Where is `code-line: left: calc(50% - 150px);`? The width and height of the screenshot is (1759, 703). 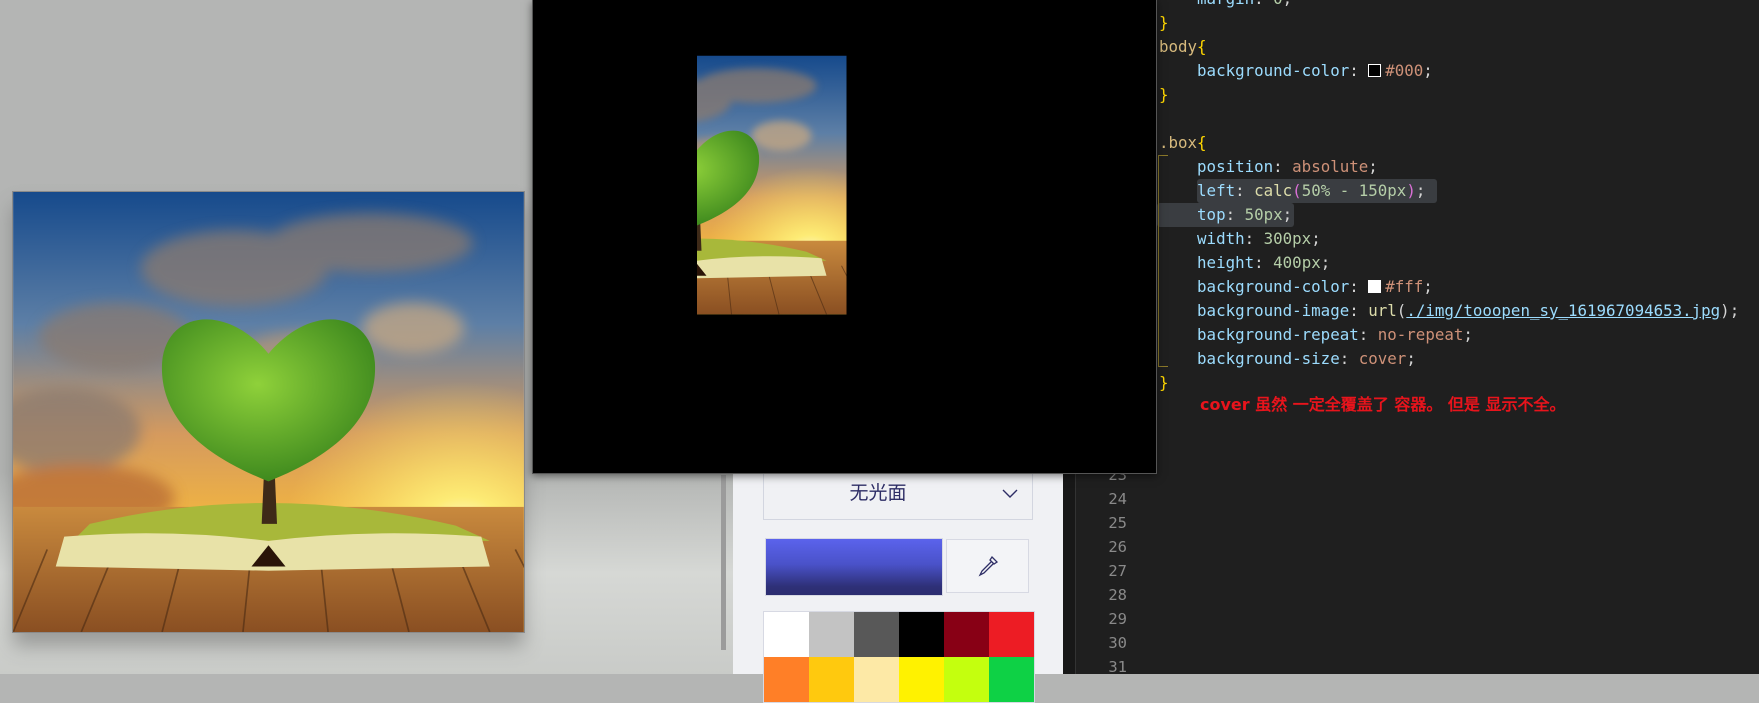 code-line: left: calc(50% - 150px); is located at coordinates (1449, 191).